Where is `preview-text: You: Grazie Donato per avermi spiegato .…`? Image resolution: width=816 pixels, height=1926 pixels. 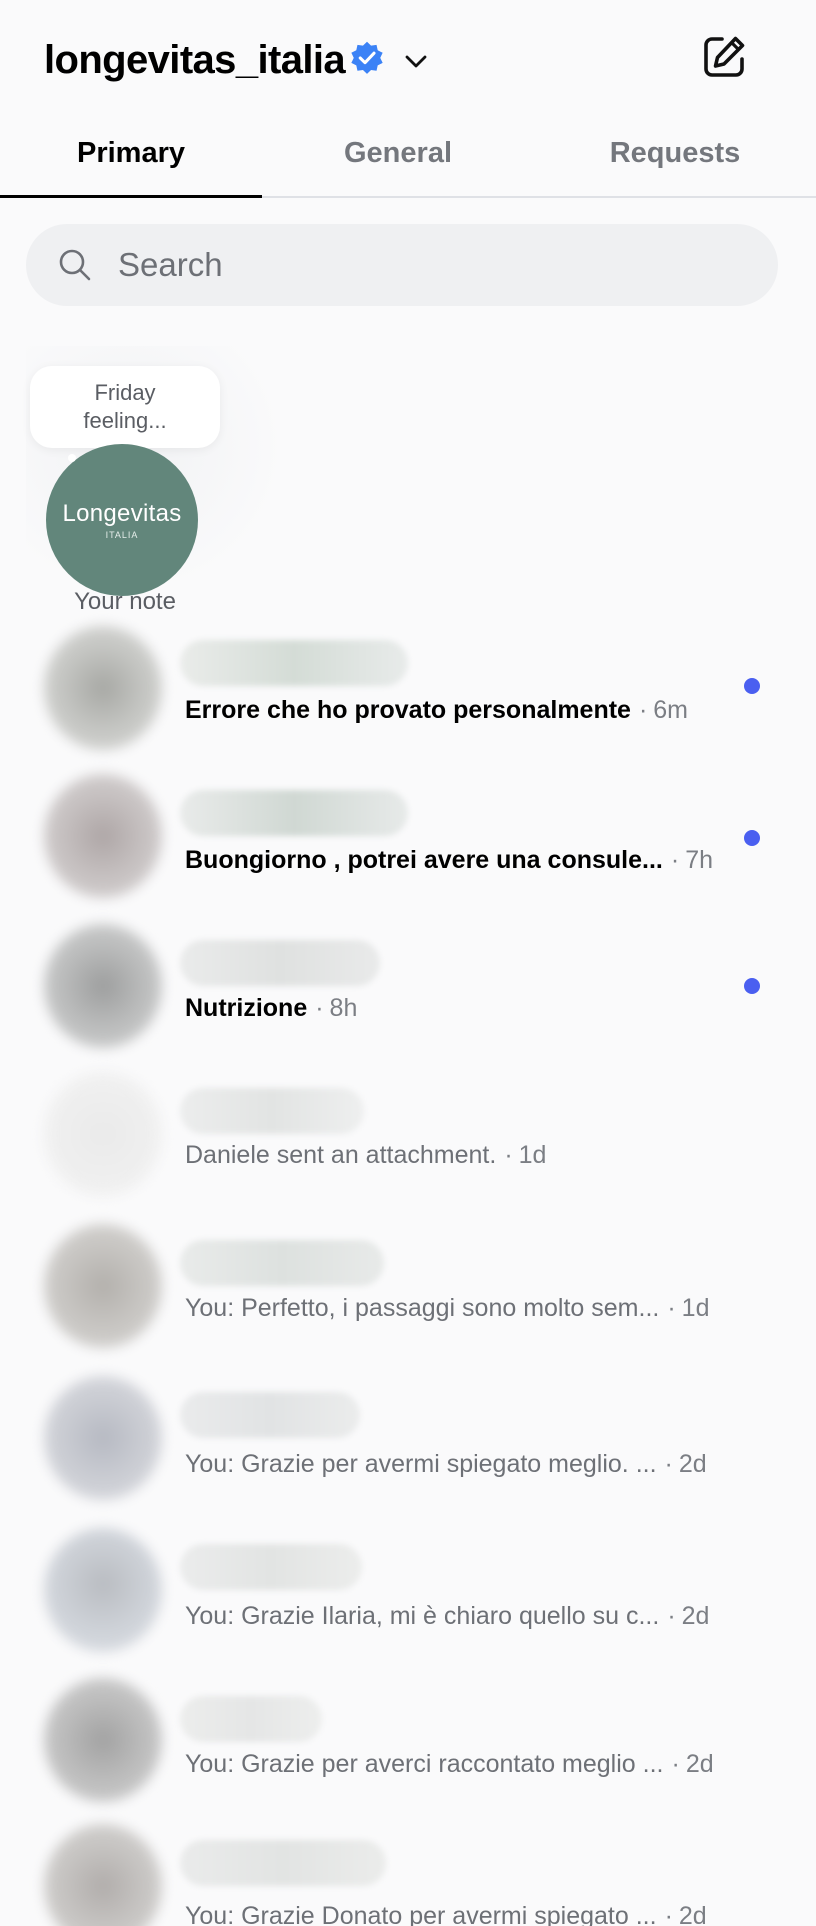 preview-text: You: Grazie Donato per avermi spiegato .… is located at coordinates (421, 1914).